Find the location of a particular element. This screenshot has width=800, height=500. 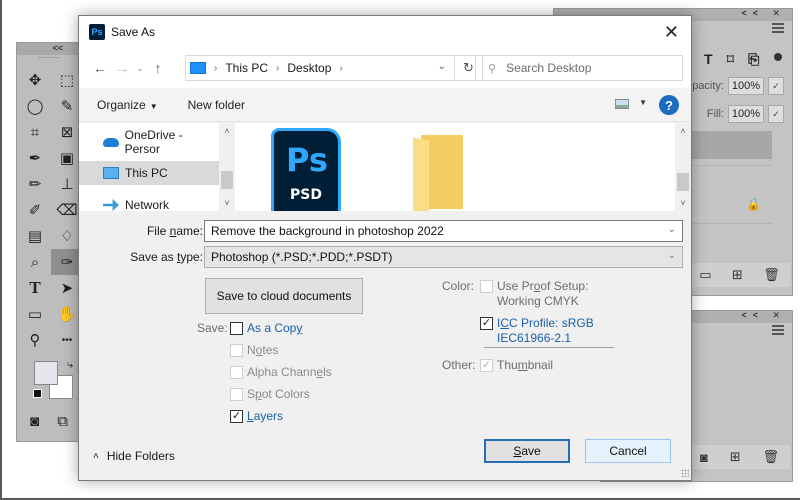

layer-row-selected is located at coordinates (730, 145).